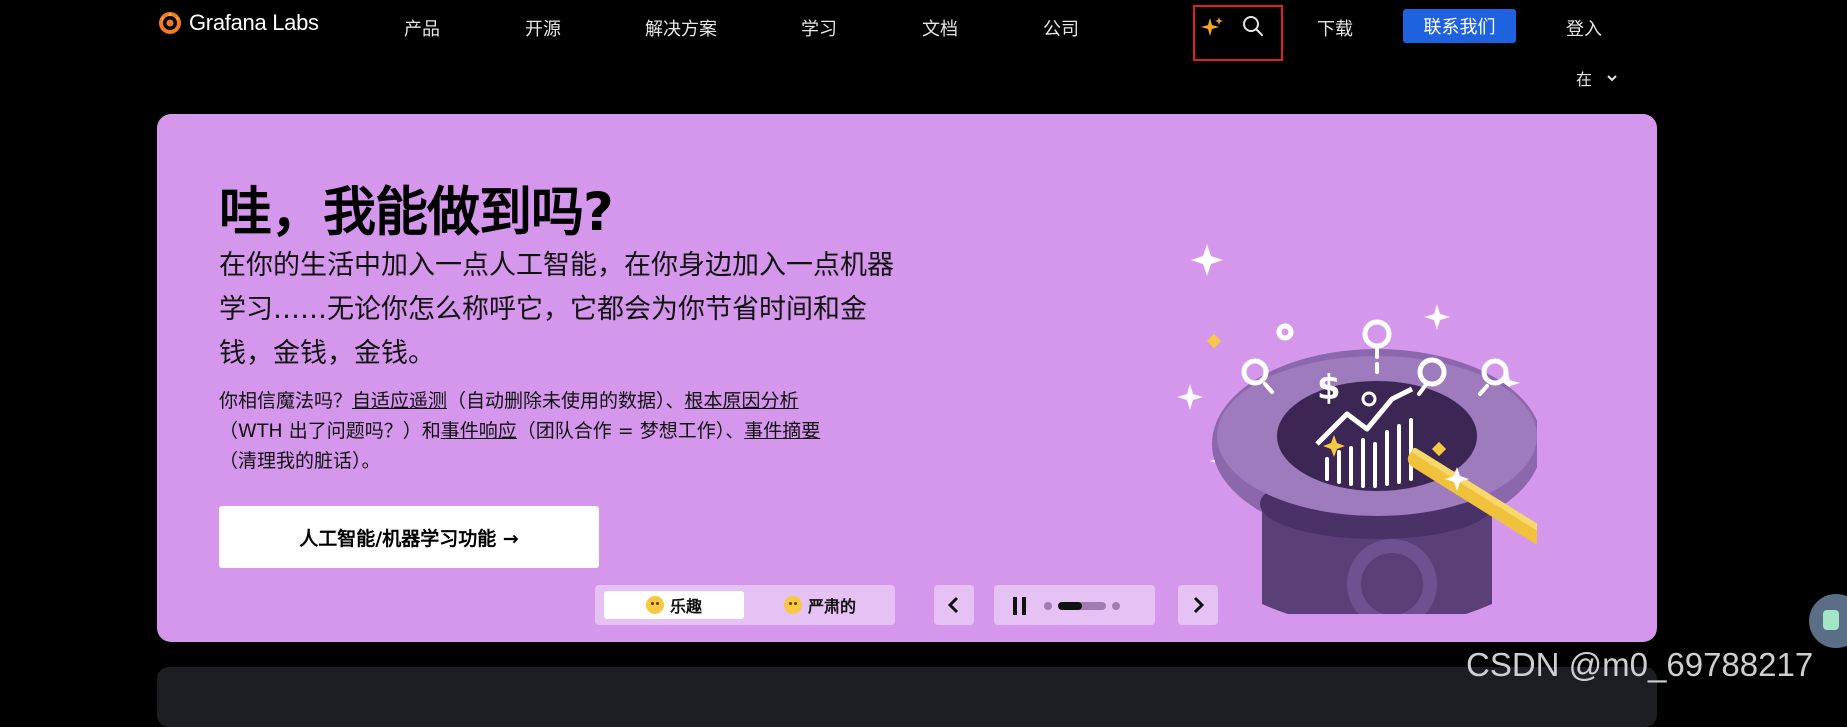 This screenshot has width=1847, height=727. I want to click on language-selector: 在, so click(1597, 78).